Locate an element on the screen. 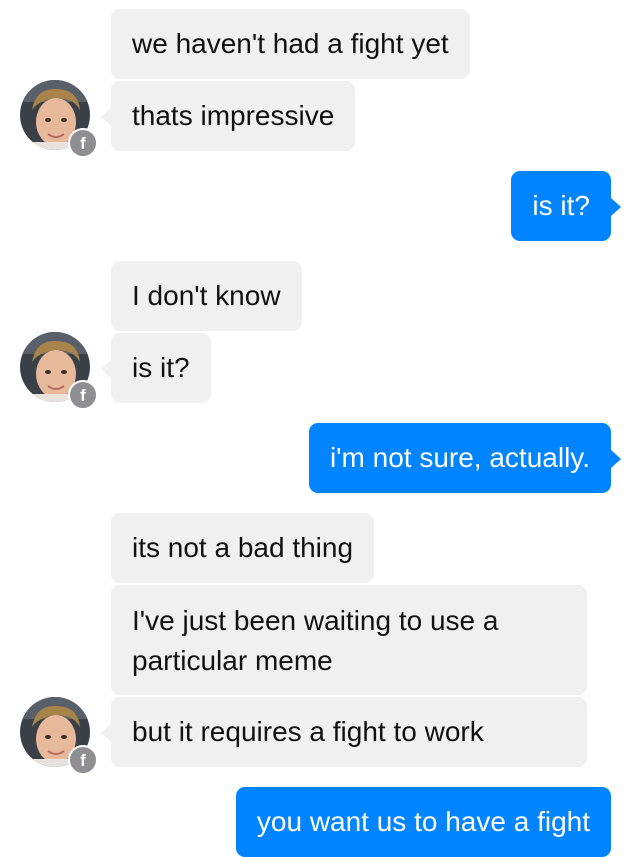 The height and width of the screenshot is (857, 640). incoming-message: is it? is located at coordinates (156, 368).